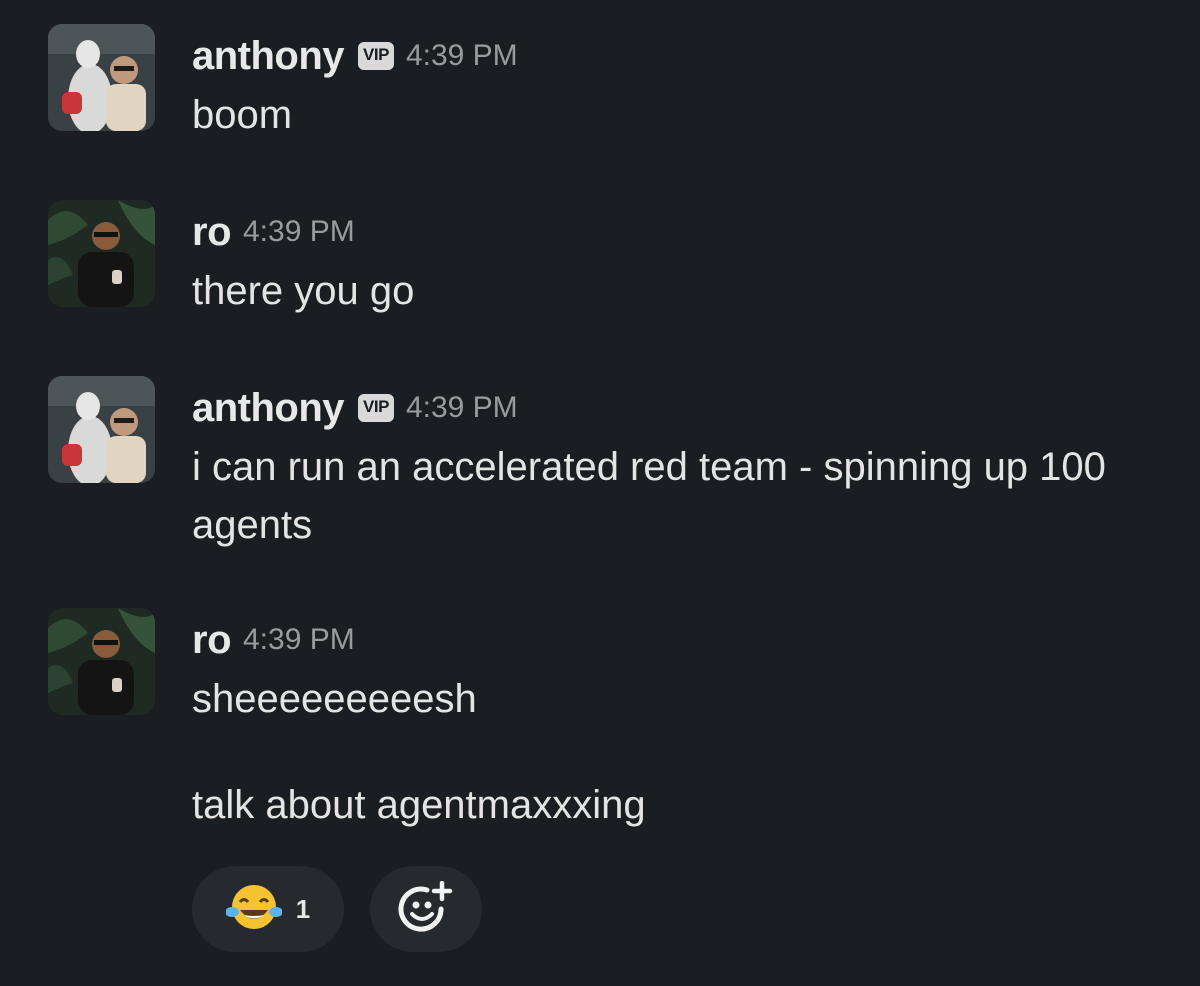 The width and height of the screenshot is (1200, 986). I want to click on add-reaction-icon, so click(426, 909).